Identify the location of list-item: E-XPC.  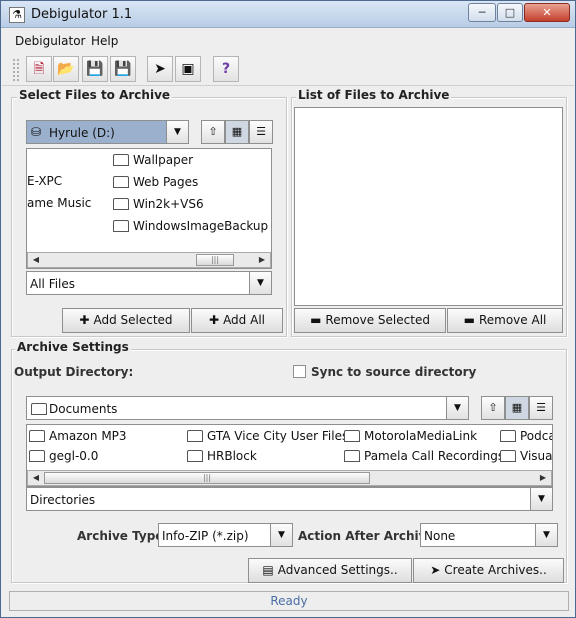
(44, 181).